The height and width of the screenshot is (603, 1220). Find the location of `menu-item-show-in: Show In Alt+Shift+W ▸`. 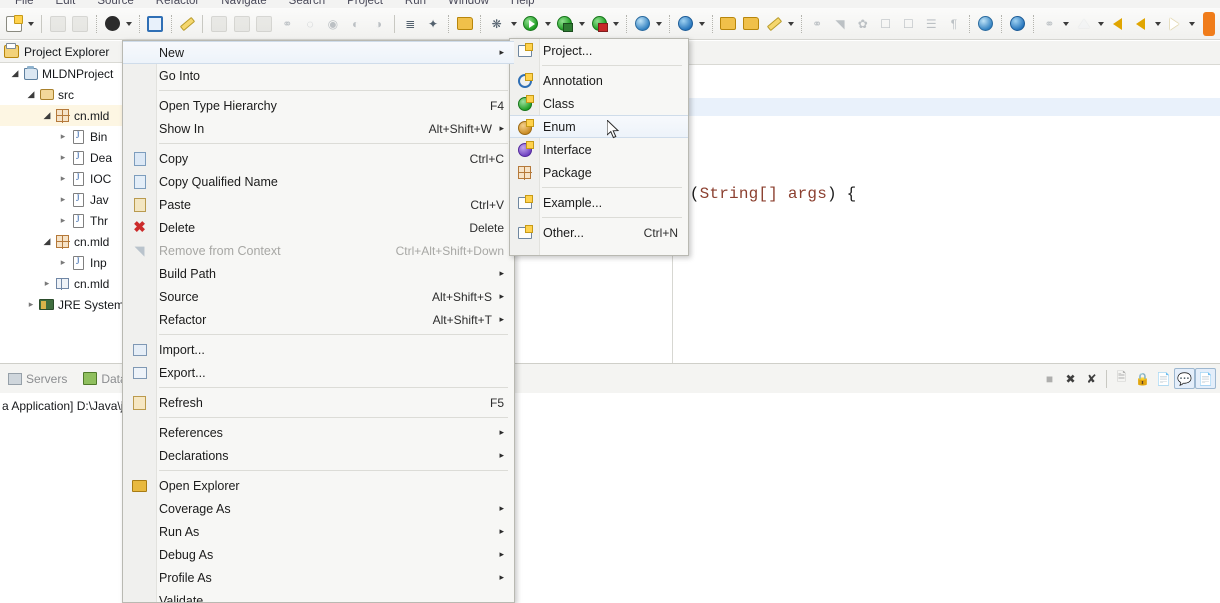

menu-item-show-in: Show In Alt+Shift+W ▸ is located at coordinates (318, 128).